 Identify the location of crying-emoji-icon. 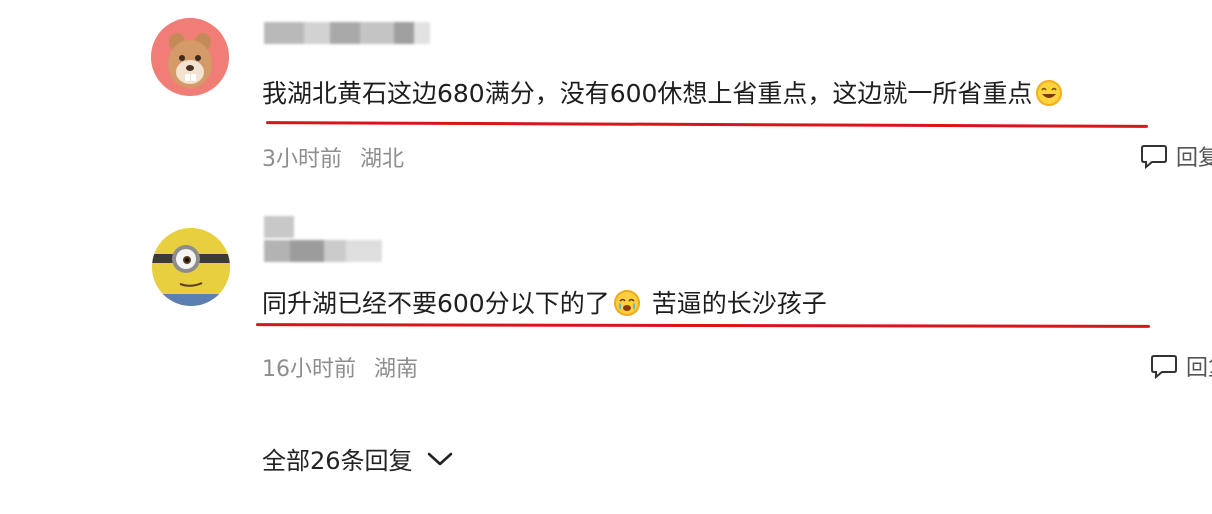
(626, 303).